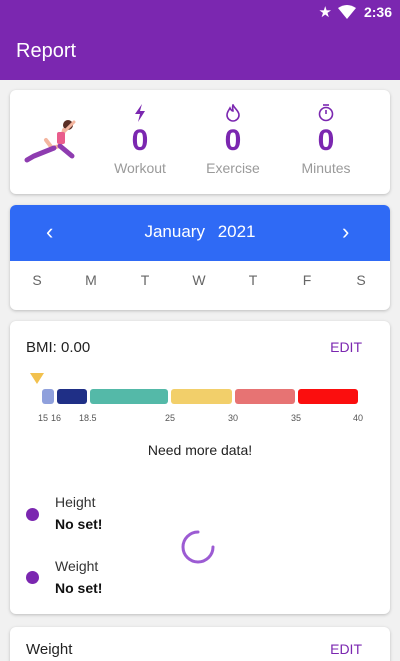 The image size is (400, 661). What do you see at coordinates (58, 347) in the screenshot?
I see `bmi-title: BMI: 0.00` at bounding box center [58, 347].